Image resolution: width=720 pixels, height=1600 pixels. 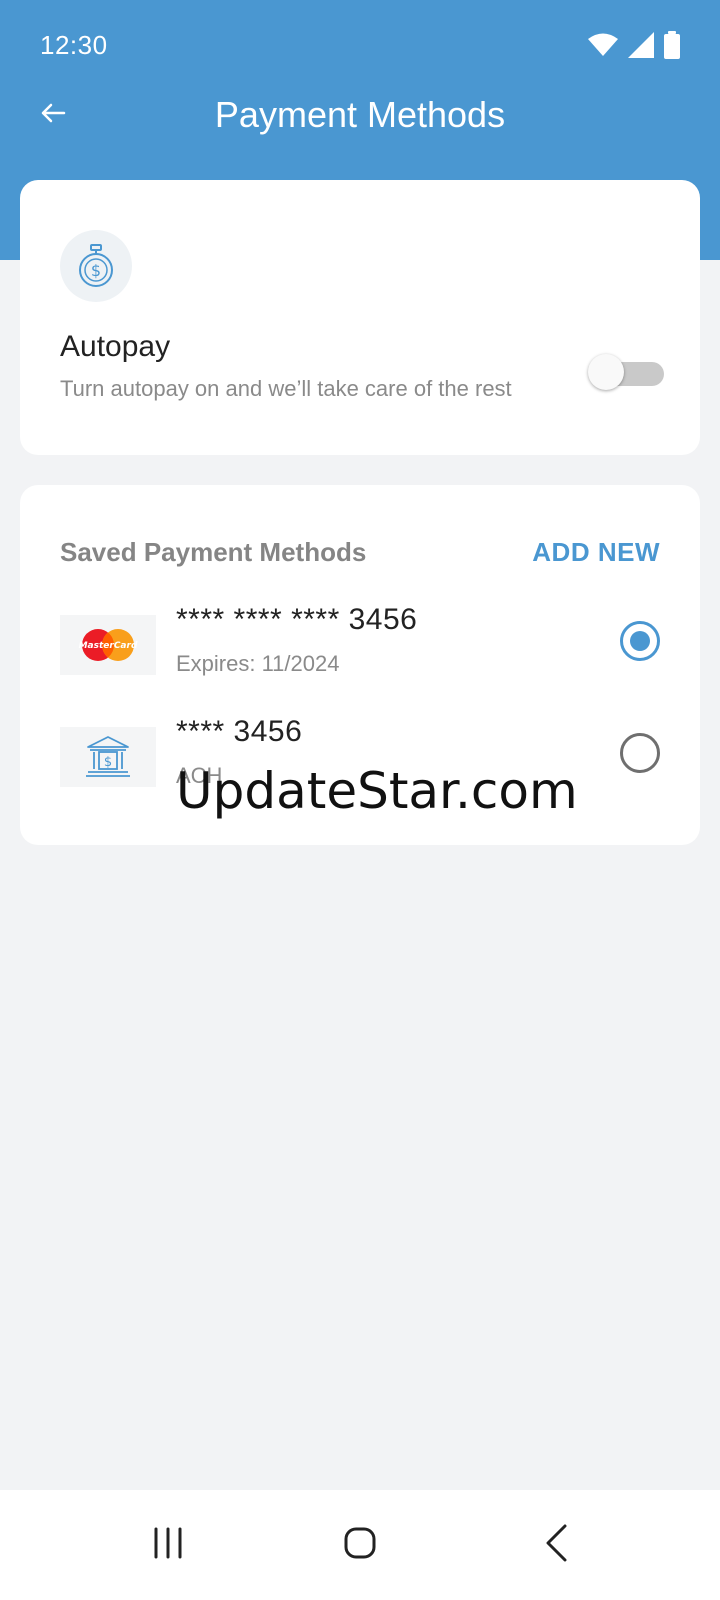 I want to click on account-number: **** 3456, so click(x=239, y=731).